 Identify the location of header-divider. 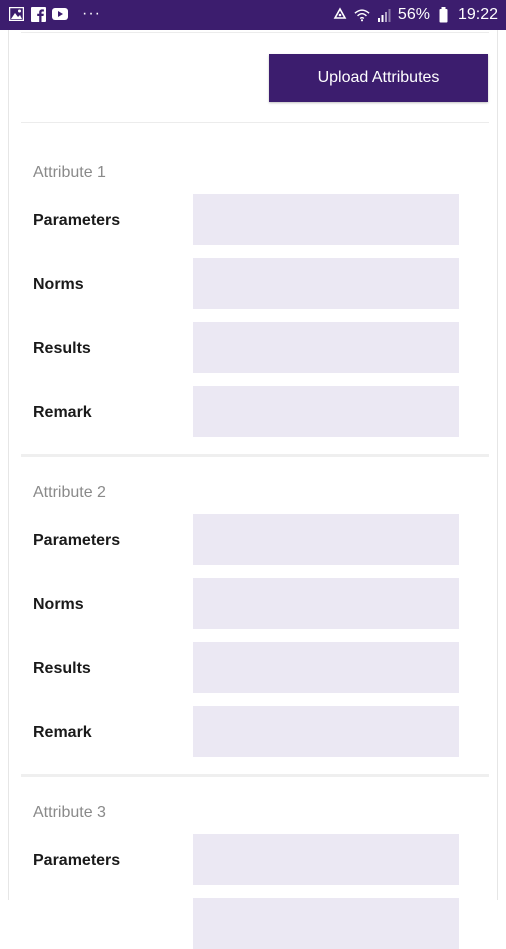
(255, 122).